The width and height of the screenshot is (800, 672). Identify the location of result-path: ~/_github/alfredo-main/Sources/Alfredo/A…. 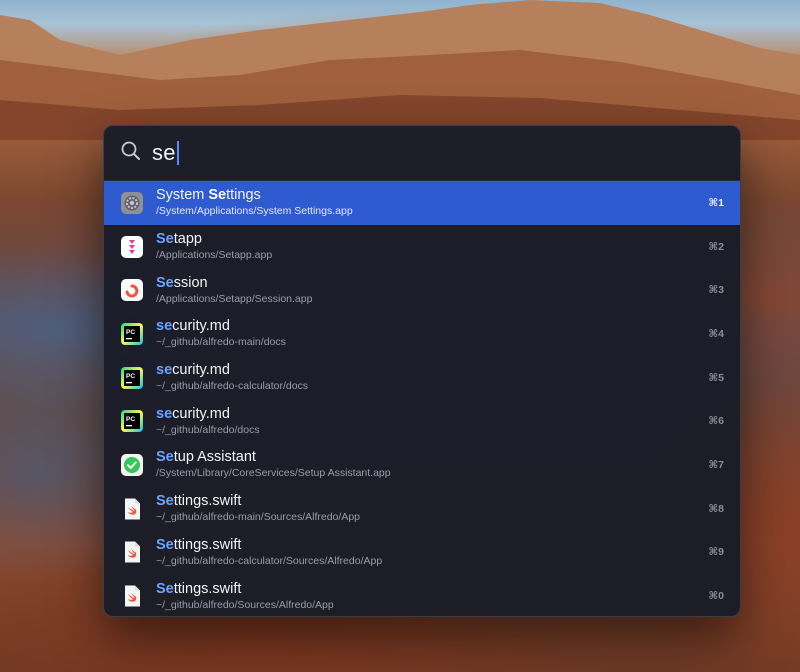
(258, 517).